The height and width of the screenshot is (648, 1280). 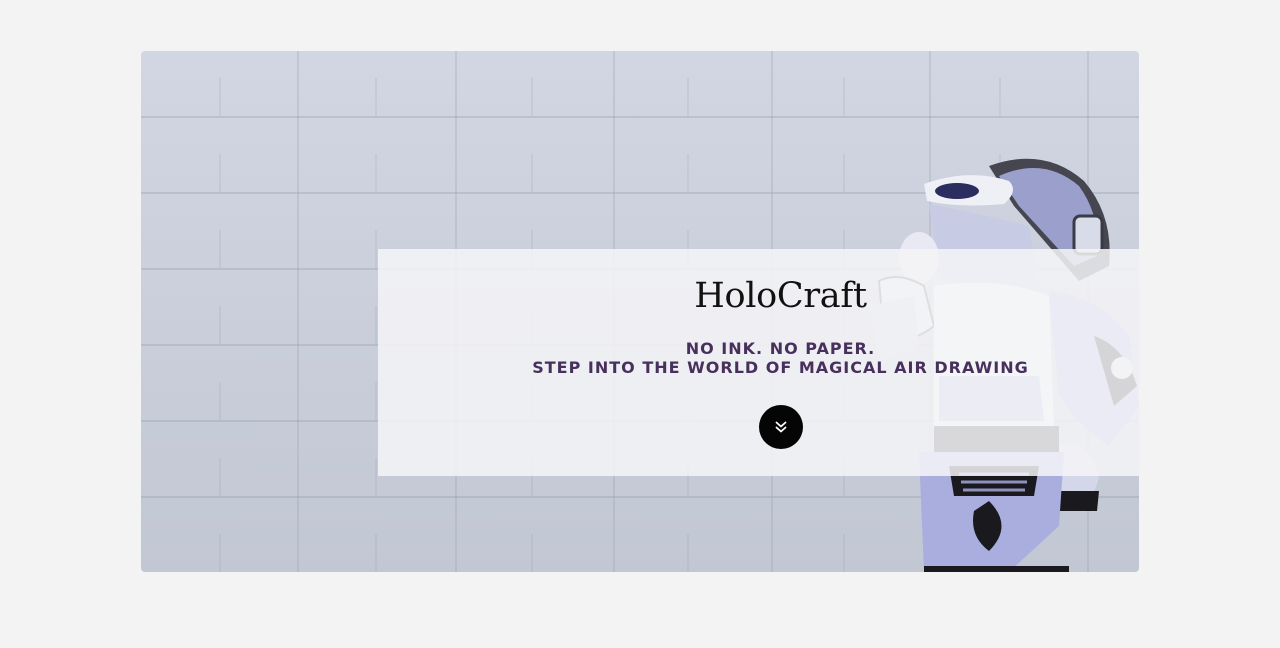 What do you see at coordinates (780, 296) in the screenshot?
I see `brand-title: HoloCraft` at bounding box center [780, 296].